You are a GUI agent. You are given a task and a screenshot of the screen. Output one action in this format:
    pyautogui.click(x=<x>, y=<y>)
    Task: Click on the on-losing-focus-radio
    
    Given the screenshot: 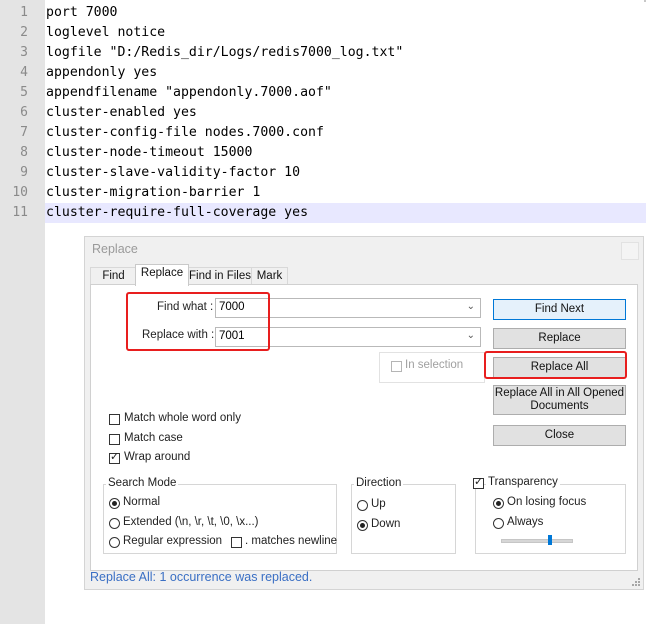 What is the action you would take?
    pyautogui.click(x=498, y=503)
    